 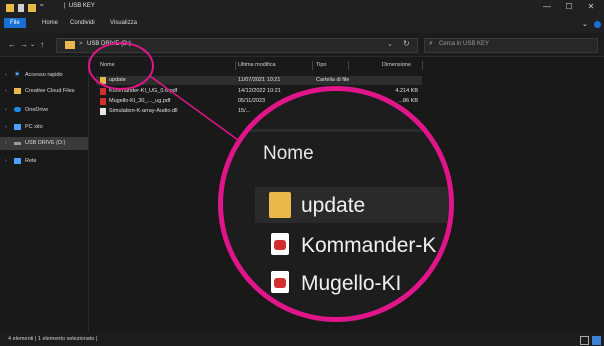 I want to click on status-text: 4 elementi | 1 elemento selezionato |, so click(x=53, y=339).